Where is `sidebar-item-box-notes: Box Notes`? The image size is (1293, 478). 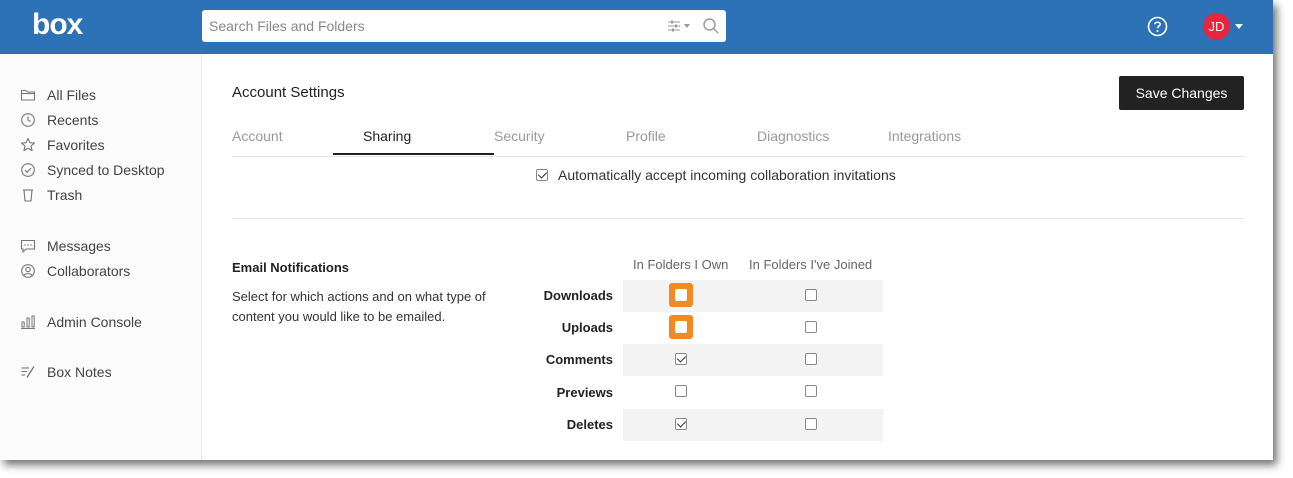 sidebar-item-box-notes: Box Notes is located at coordinates (66, 372).